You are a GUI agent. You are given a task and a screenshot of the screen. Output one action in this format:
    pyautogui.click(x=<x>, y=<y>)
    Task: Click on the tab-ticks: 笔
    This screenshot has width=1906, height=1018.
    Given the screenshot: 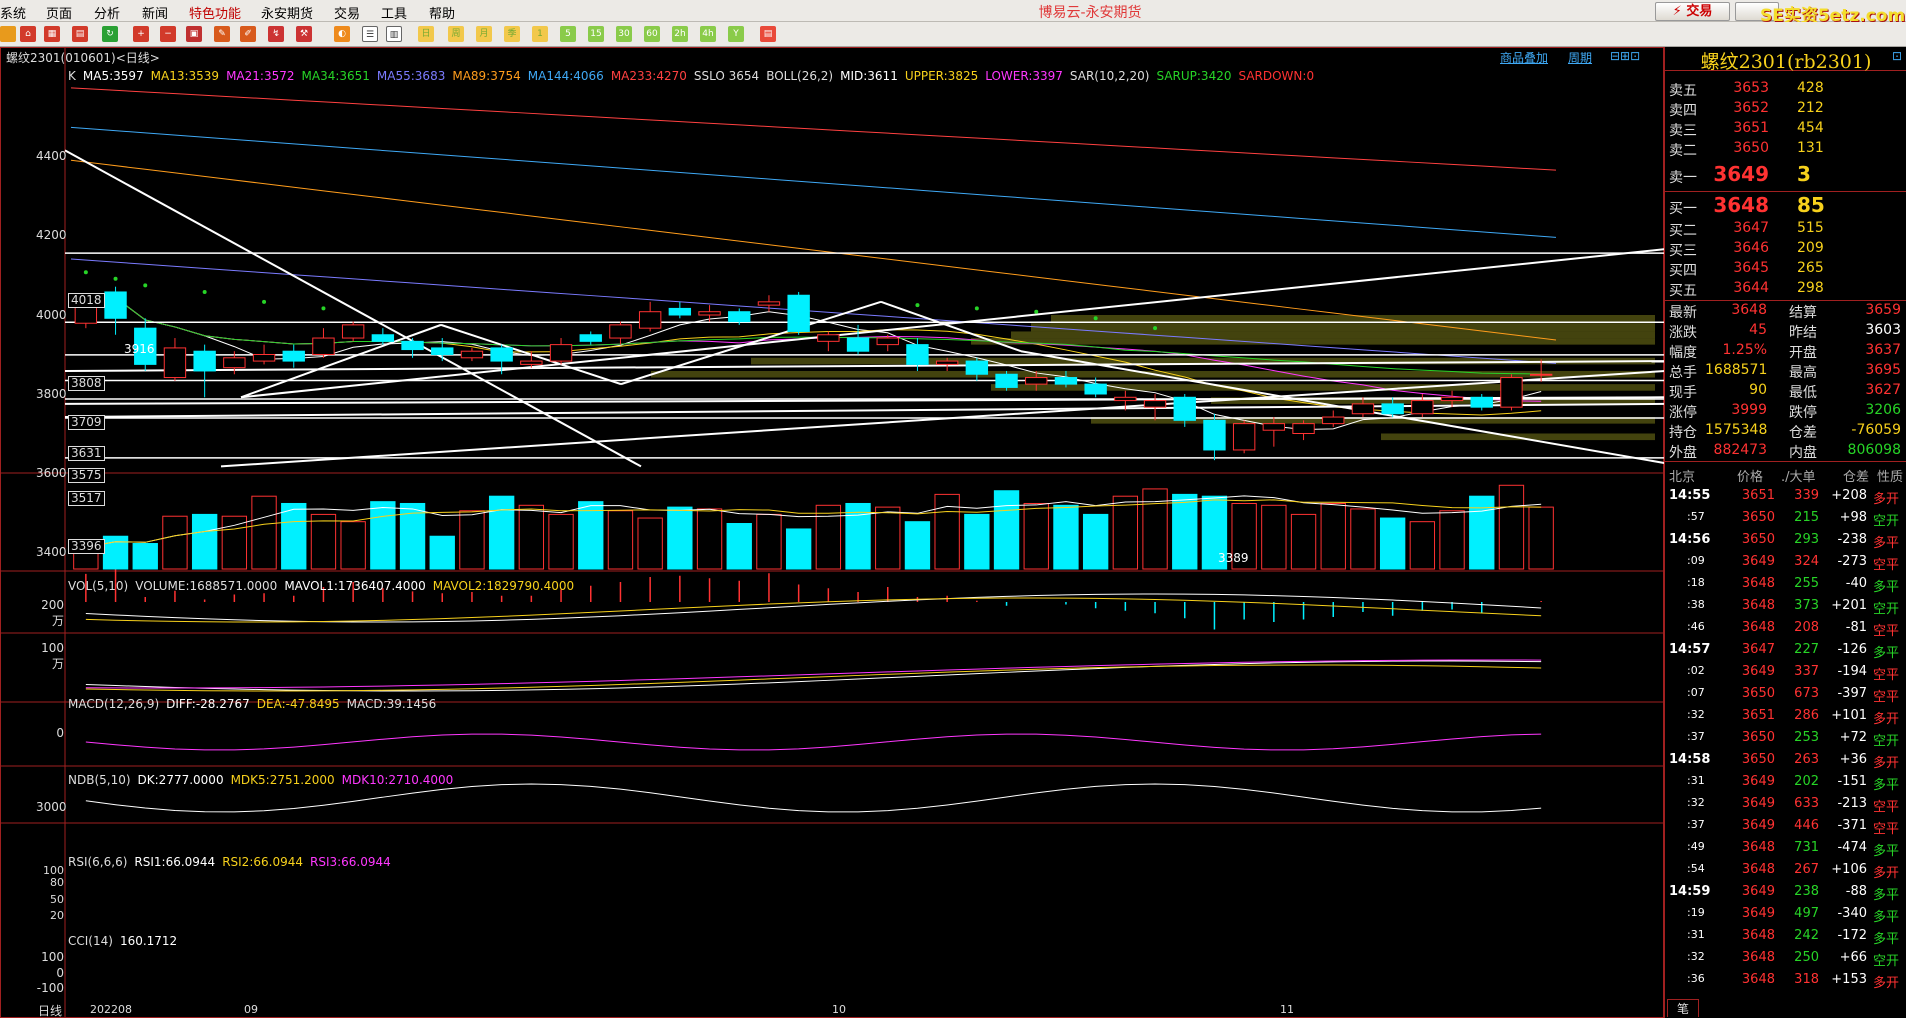 What is the action you would take?
    pyautogui.click(x=1683, y=1008)
    